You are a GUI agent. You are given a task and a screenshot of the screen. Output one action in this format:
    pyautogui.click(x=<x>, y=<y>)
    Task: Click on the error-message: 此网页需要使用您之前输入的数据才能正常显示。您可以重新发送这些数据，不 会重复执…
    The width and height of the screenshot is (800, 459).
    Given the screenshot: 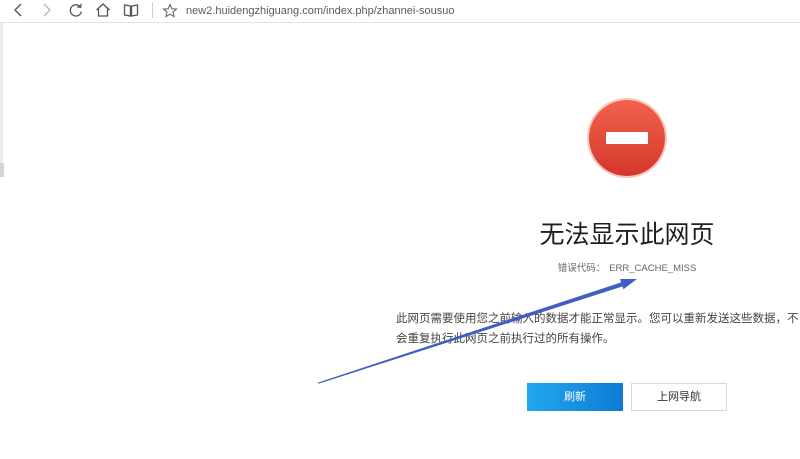 What is the action you would take?
    pyautogui.click(x=598, y=329)
    